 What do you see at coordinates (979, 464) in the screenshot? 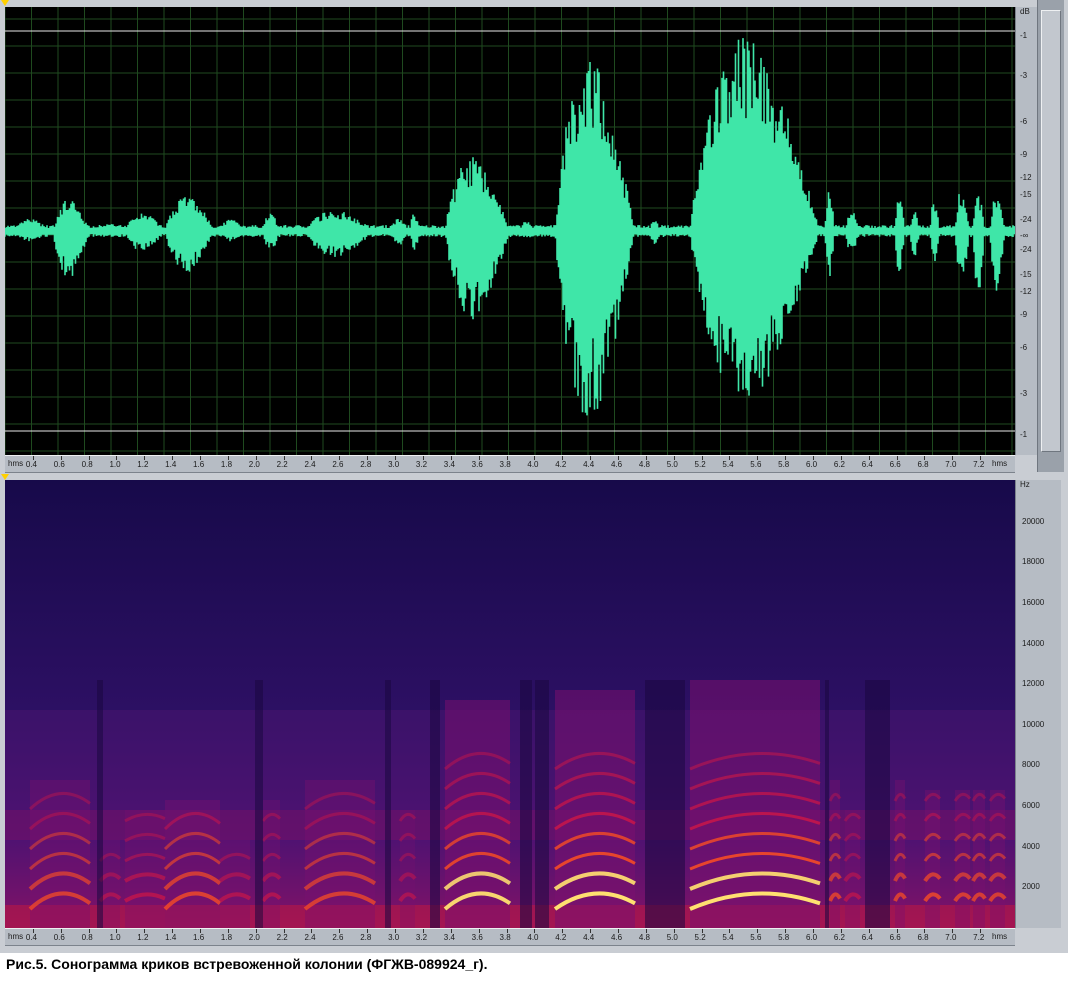
I see `time-tick-label: 7.2` at bounding box center [979, 464].